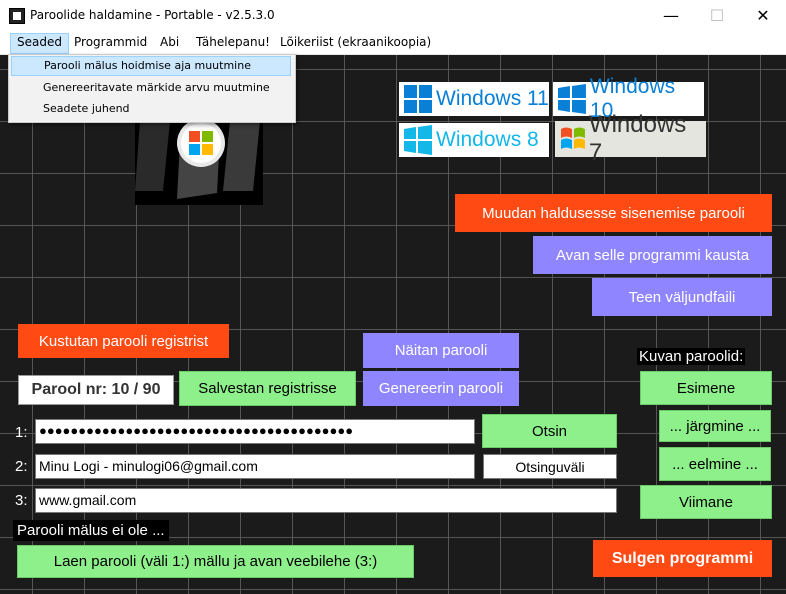 Image resolution: width=786 pixels, height=594 pixels. Describe the element at coordinates (637, 138) in the screenshot. I see `windows-7-text: Windows 7` at that location.